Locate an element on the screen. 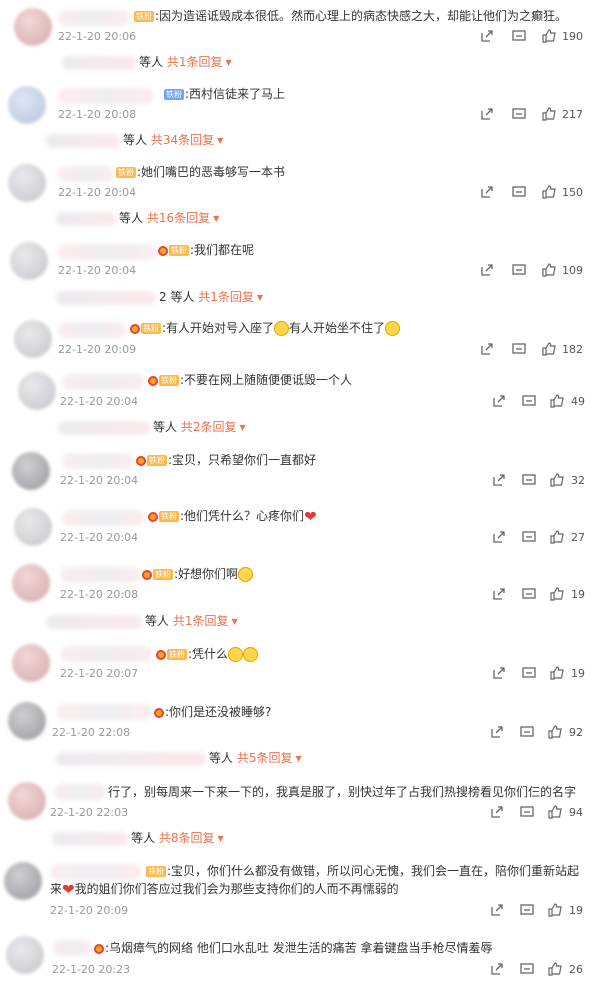 The height and width of the screenshot is (989, 600). reply-count: 共34条回复 is located at coordinates (182, 140).